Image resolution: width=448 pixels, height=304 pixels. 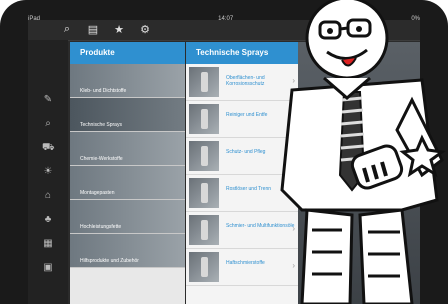 What do you see at coordinates (48, 220) in the screenshot?
I see `tree-icon: ♣` at bounding box center [48, 220].